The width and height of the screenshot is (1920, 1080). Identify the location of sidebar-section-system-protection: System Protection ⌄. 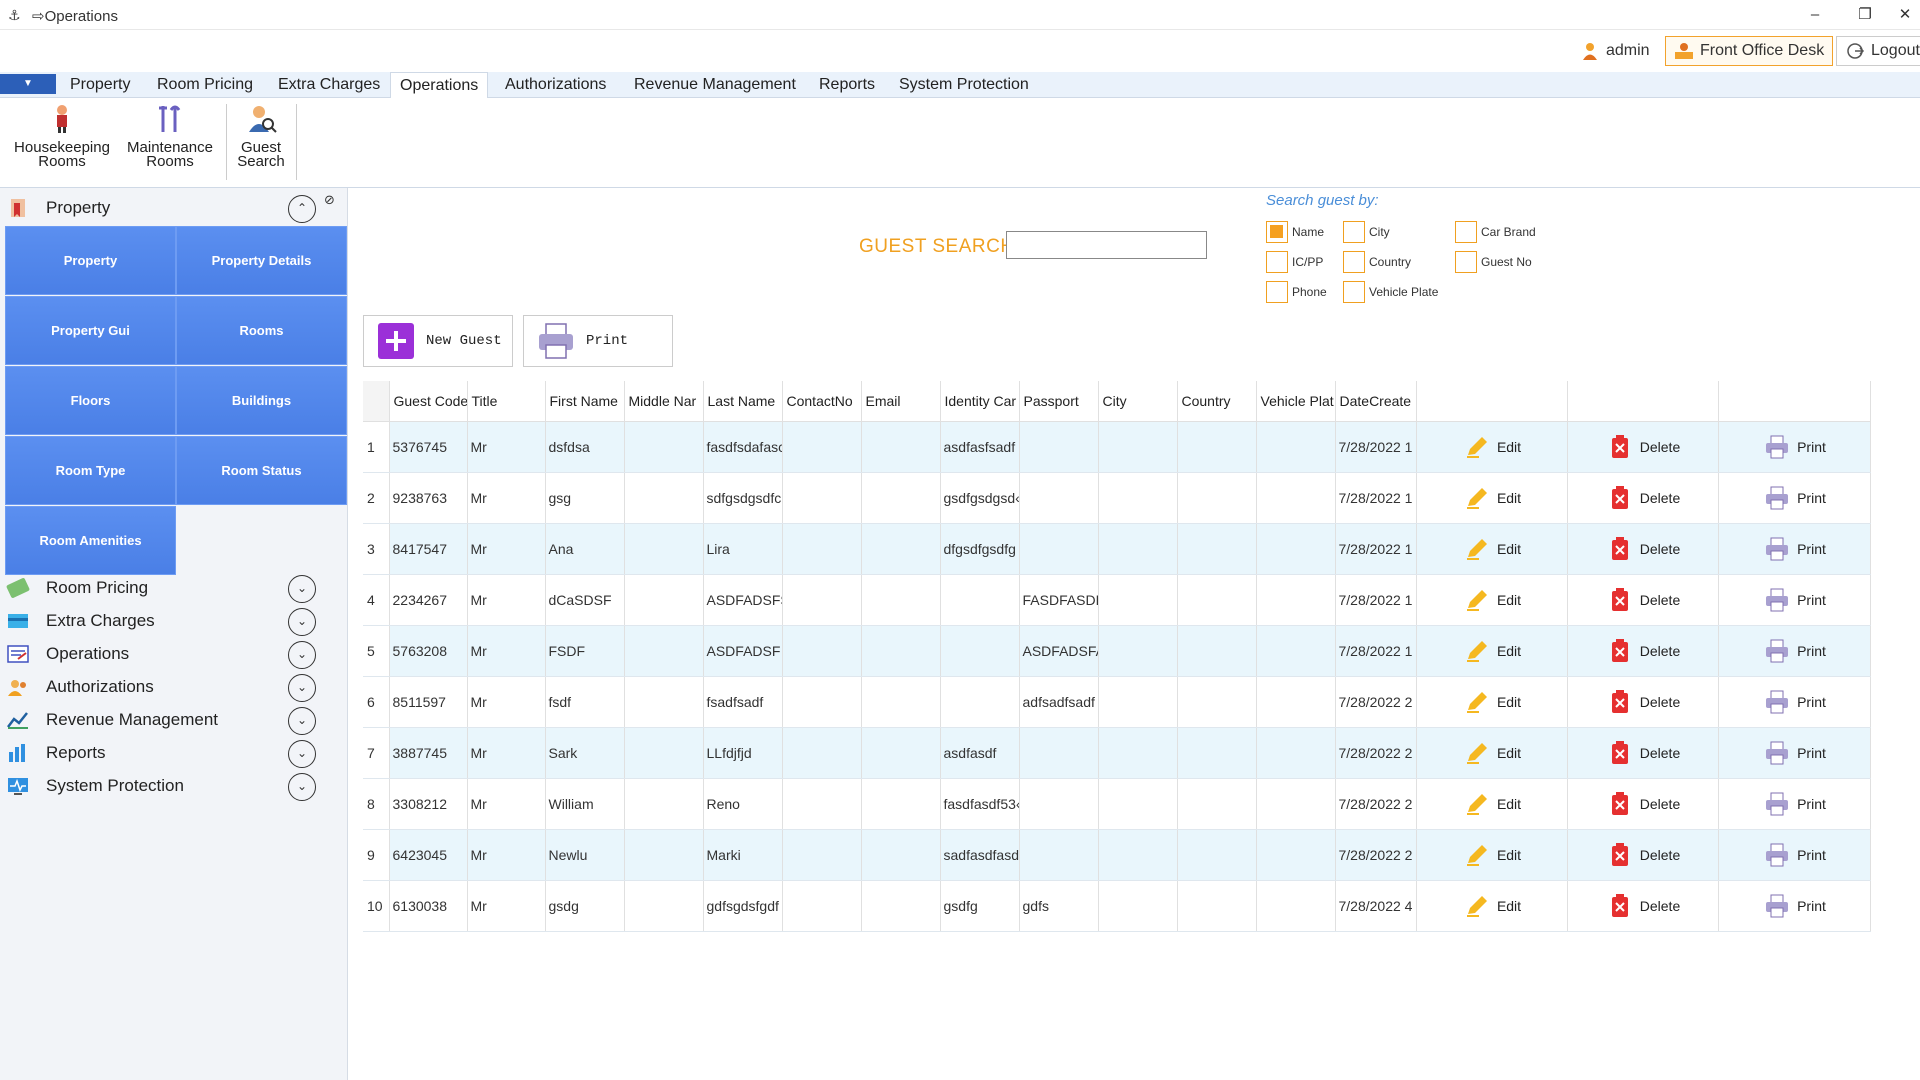
(171, 786).